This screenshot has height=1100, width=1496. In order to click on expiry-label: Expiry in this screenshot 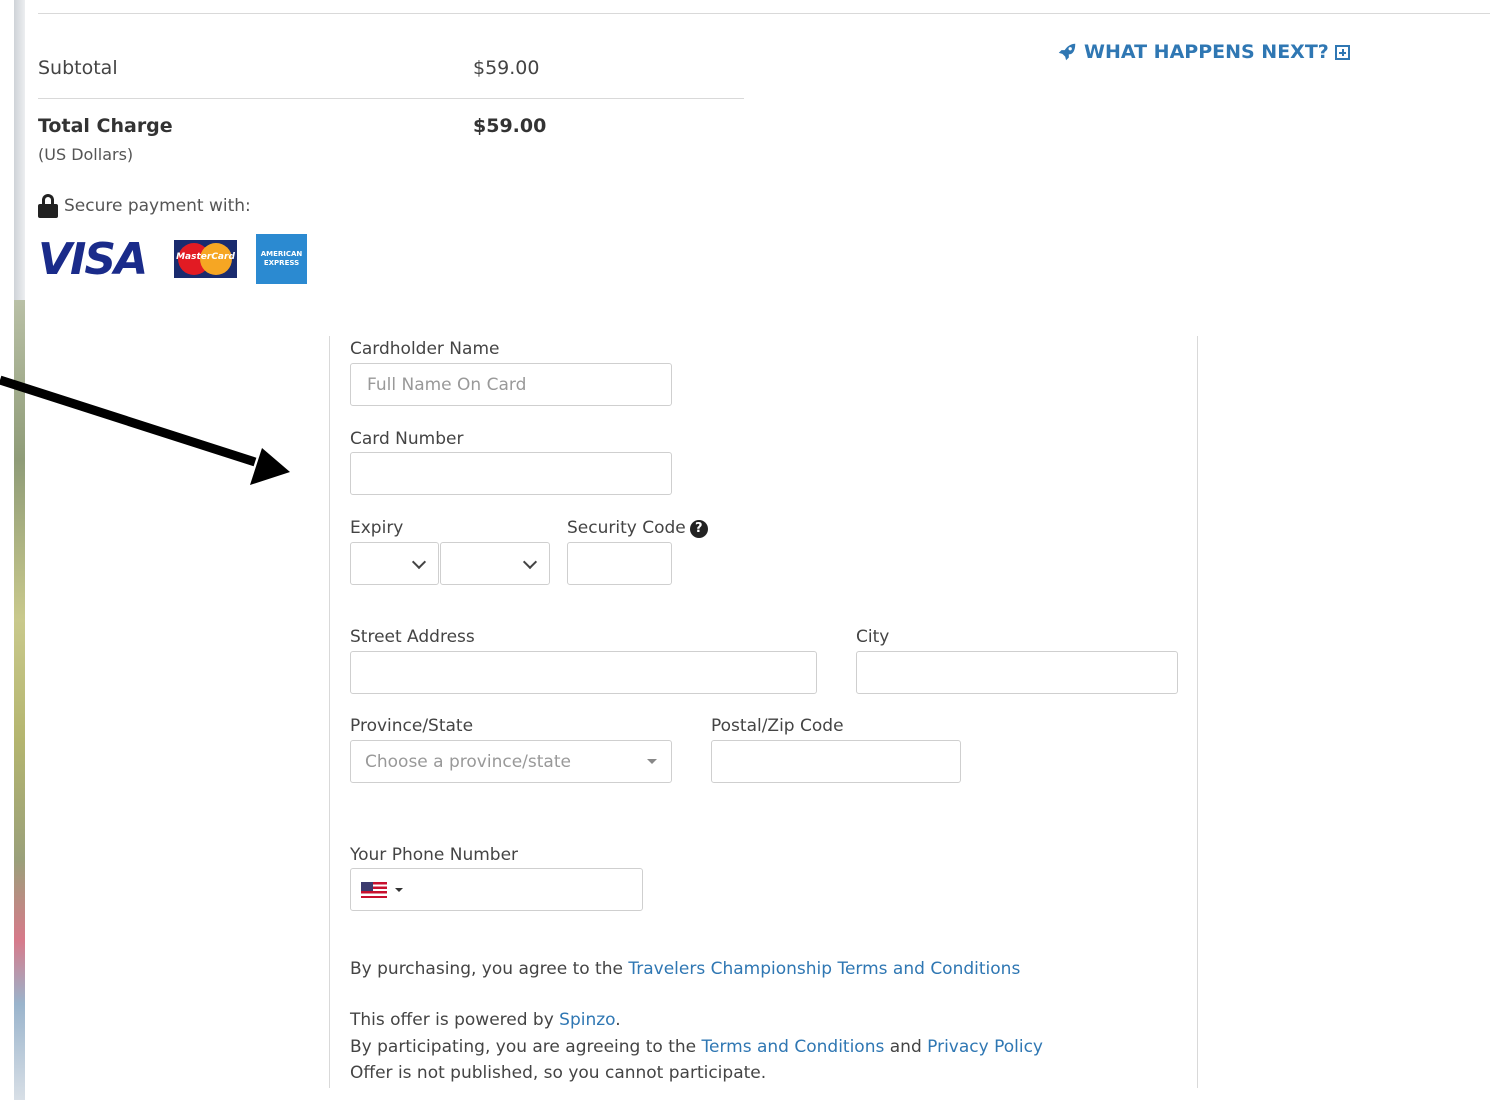, I will do `click(377, 528)`.